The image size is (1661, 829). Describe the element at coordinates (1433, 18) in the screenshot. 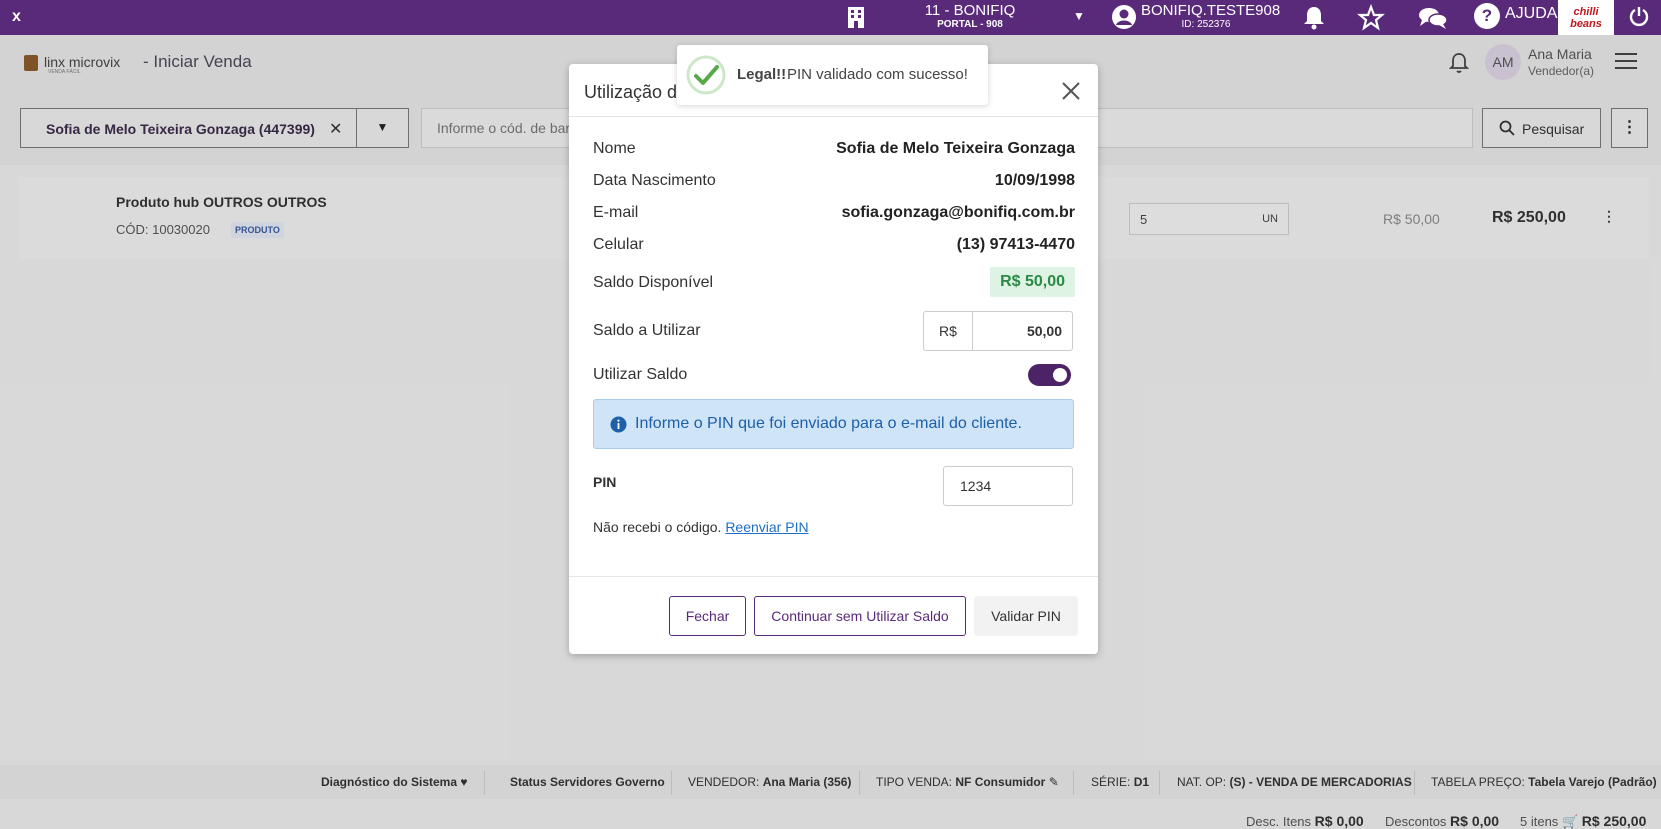

I see `chat-icon` at that location.